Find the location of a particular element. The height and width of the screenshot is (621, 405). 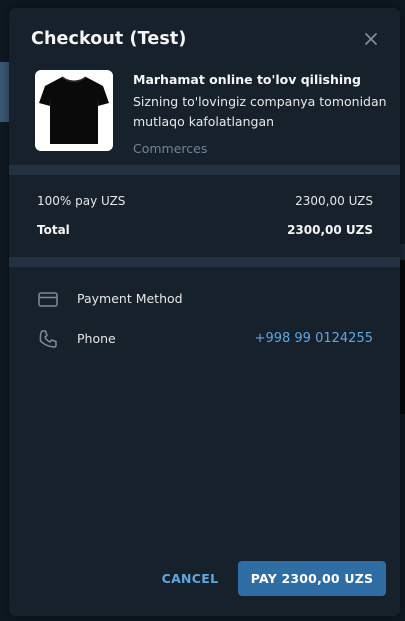

phone-icon is located at coordinates (48, 339).